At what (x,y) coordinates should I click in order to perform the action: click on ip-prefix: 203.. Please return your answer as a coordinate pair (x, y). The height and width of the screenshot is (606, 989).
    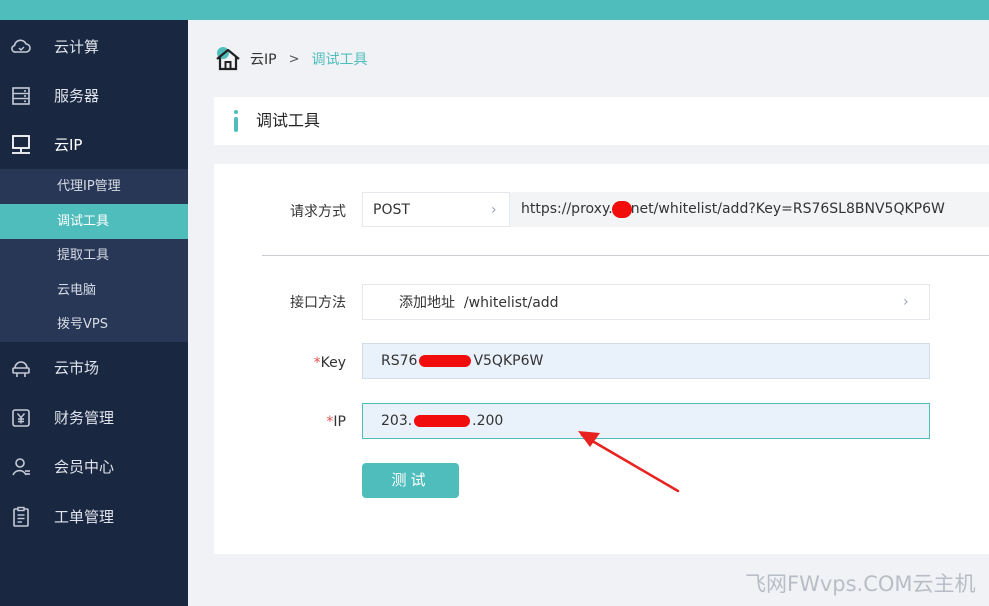
    Looking at the image, I should click on (397, 421).